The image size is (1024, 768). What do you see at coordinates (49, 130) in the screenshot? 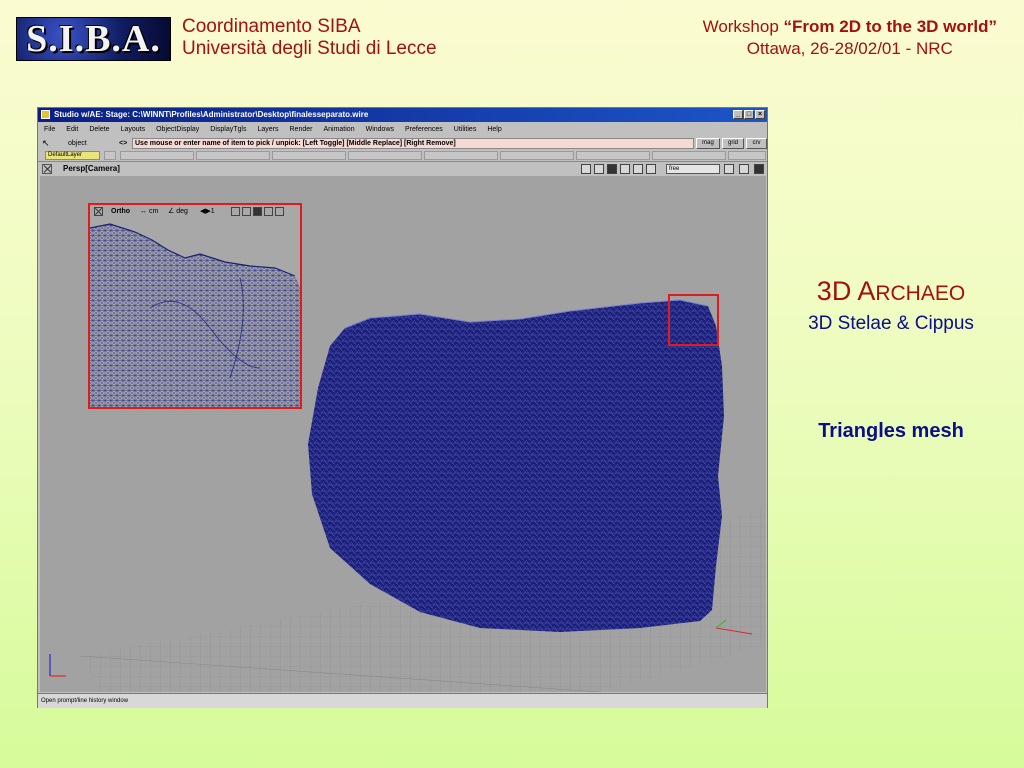
I see `menu-file: File` at bounding box center [49, 130].